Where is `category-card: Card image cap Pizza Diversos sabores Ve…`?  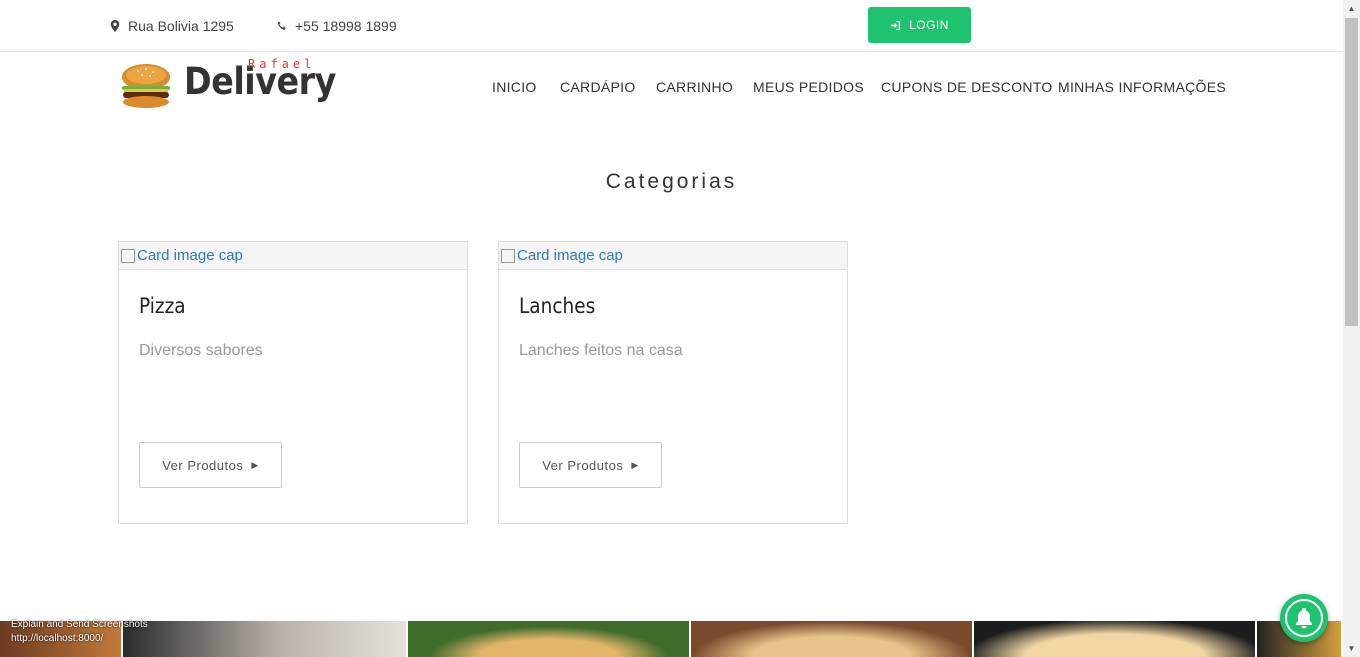 category-card: Card image cap Pizza Diversos sabores Ve… is located at coordinates (293, 382).